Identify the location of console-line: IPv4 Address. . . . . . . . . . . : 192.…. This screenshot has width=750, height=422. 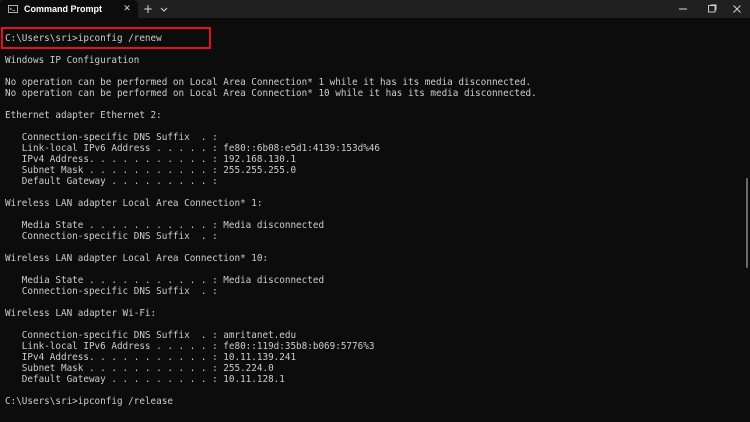
(151, 159).